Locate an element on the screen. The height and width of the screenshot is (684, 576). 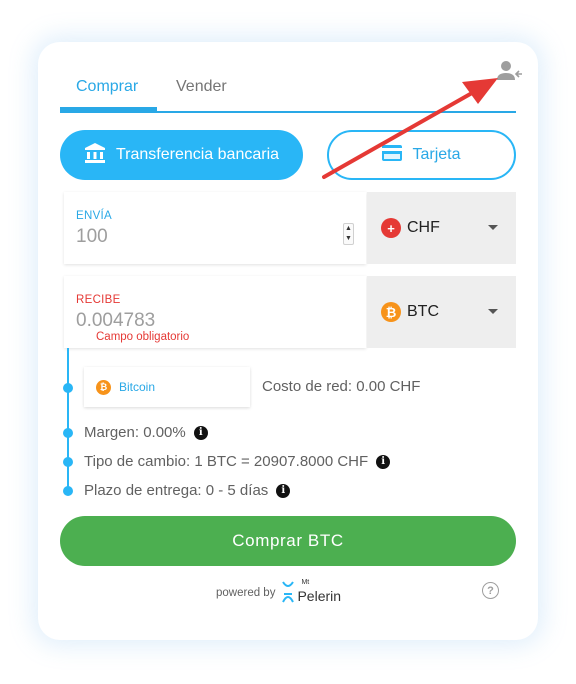
bank-icon is located at coordinates (95, 155).